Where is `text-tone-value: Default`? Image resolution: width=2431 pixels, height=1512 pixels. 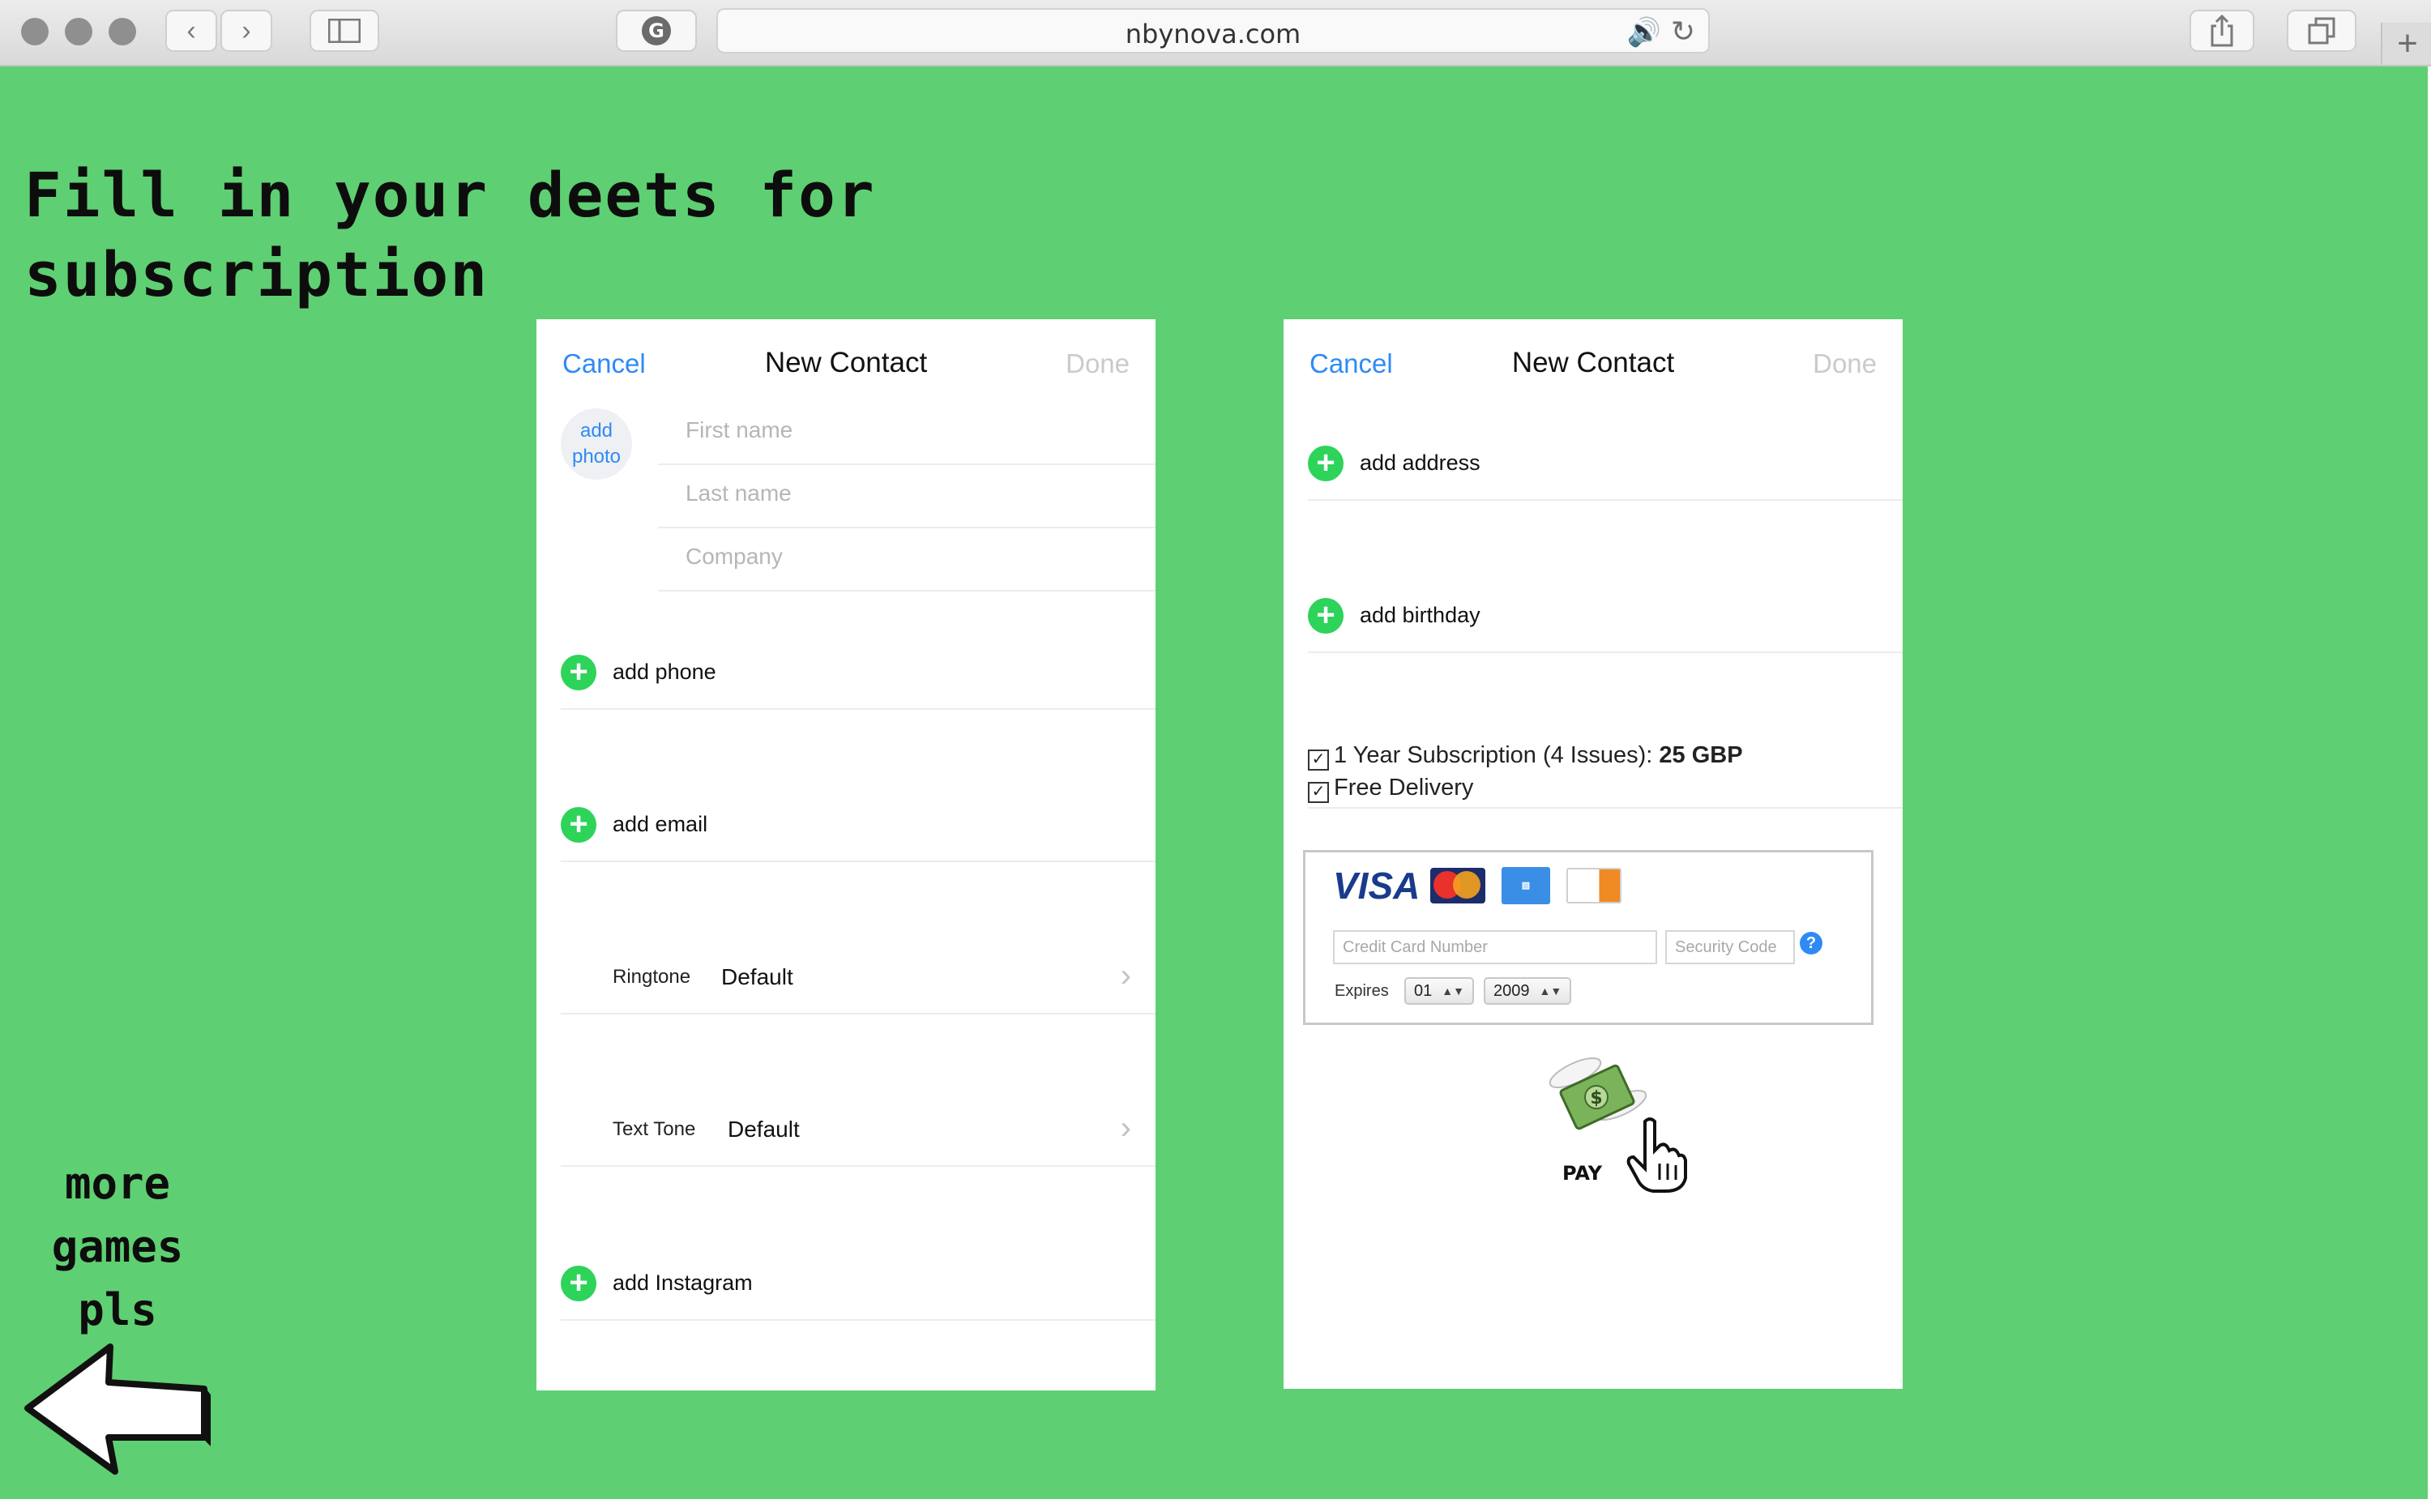 text-tone-value: Default is located at coordinates (764, 1129).